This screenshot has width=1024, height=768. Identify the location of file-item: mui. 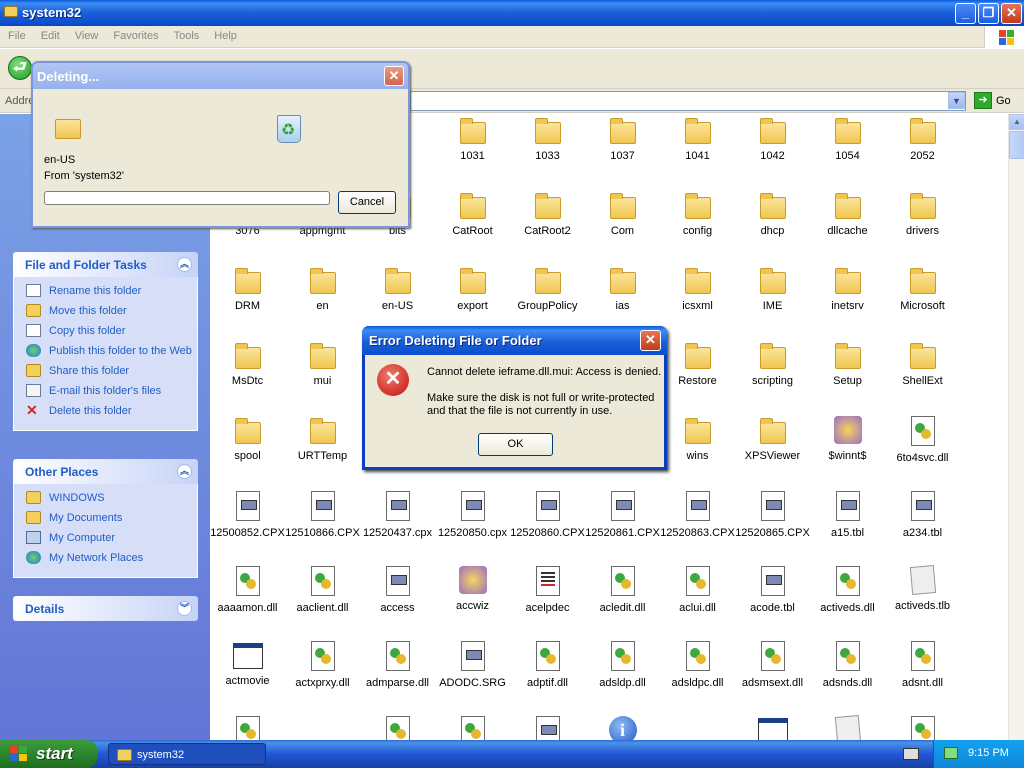
(322, 364).